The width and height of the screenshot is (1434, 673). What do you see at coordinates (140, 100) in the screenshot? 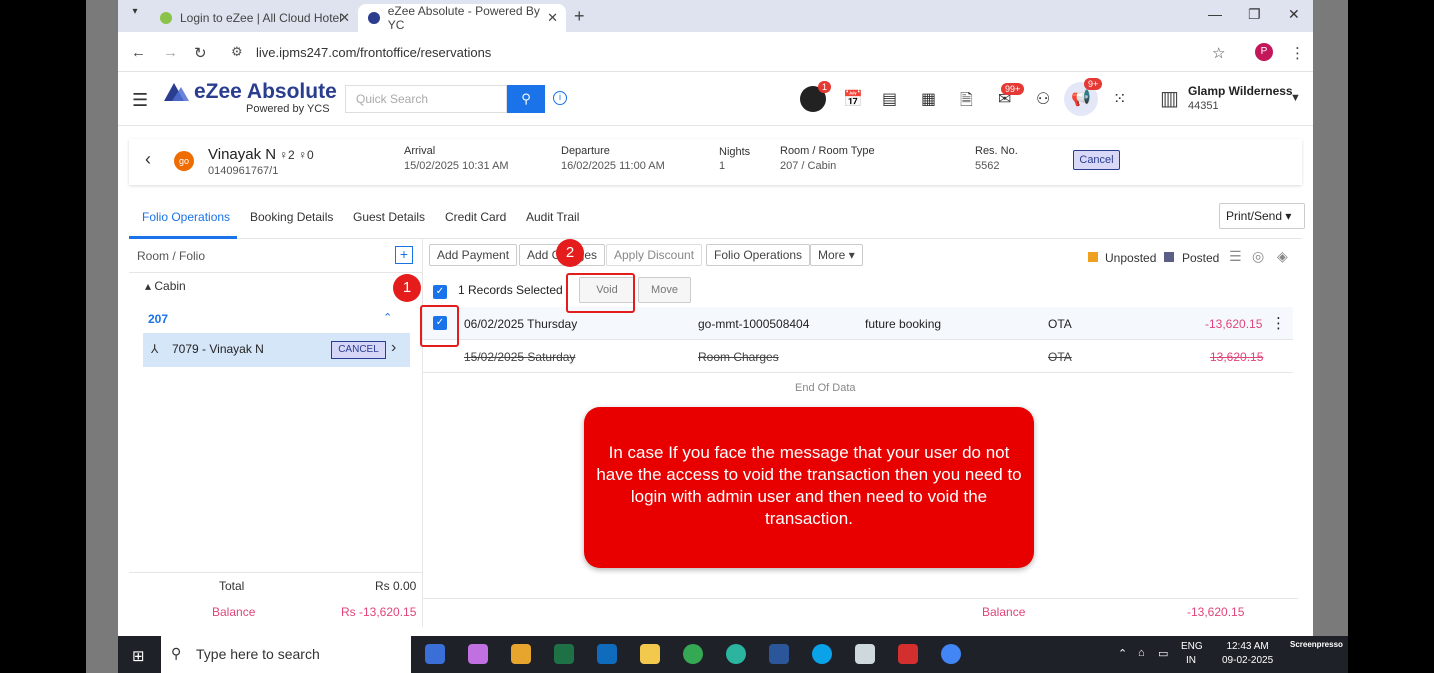
I see `hamburger-icon: ☰` at bounding box center [140, 100].